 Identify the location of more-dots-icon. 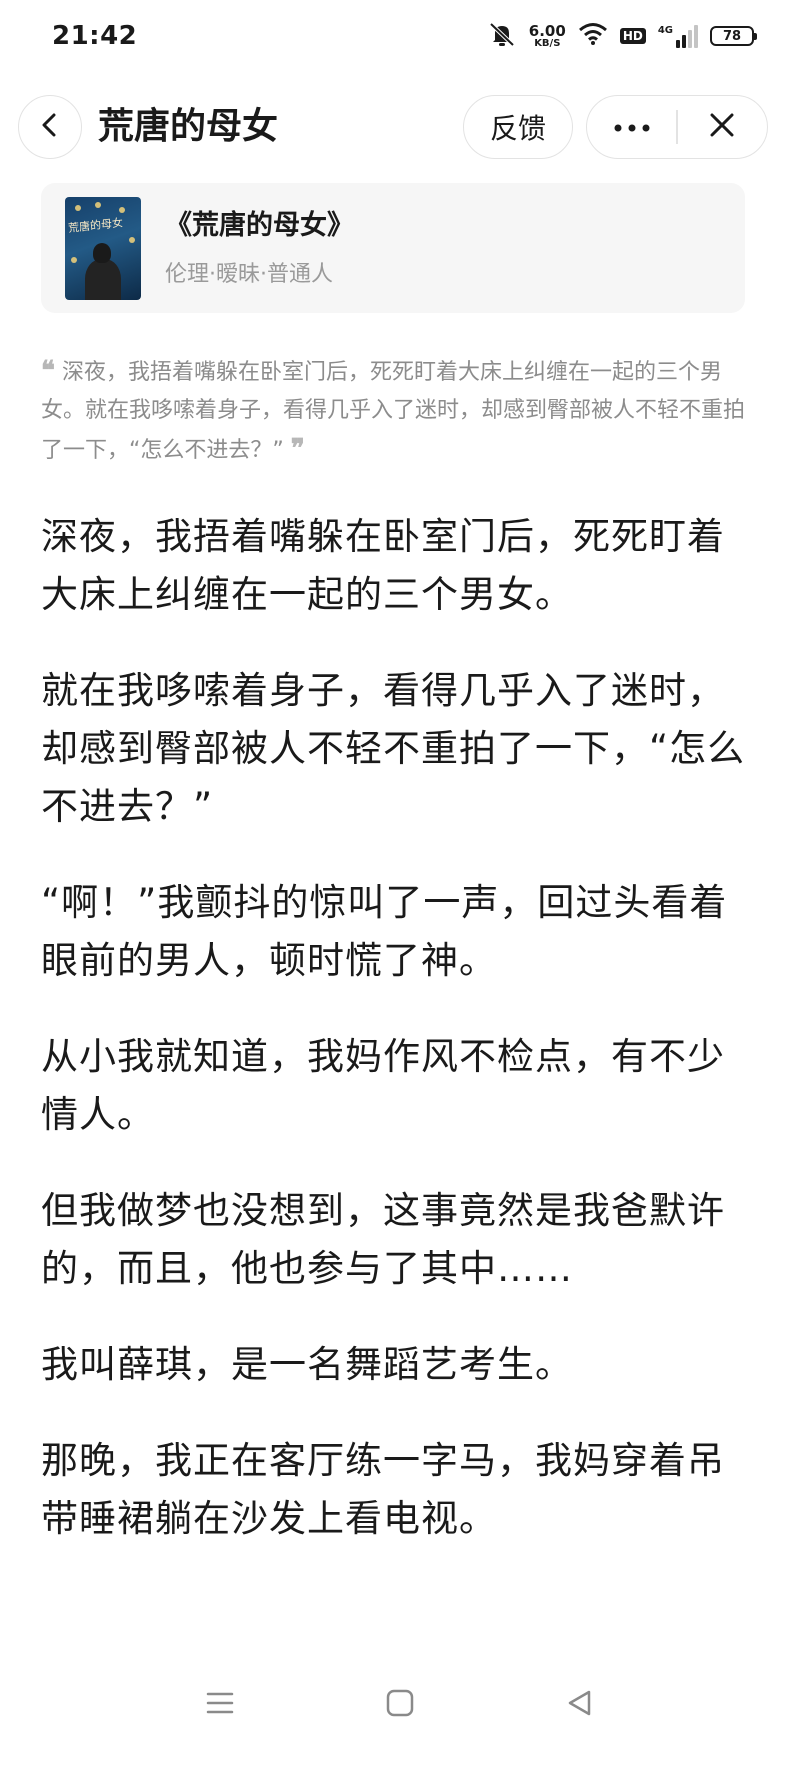
(632, 127).